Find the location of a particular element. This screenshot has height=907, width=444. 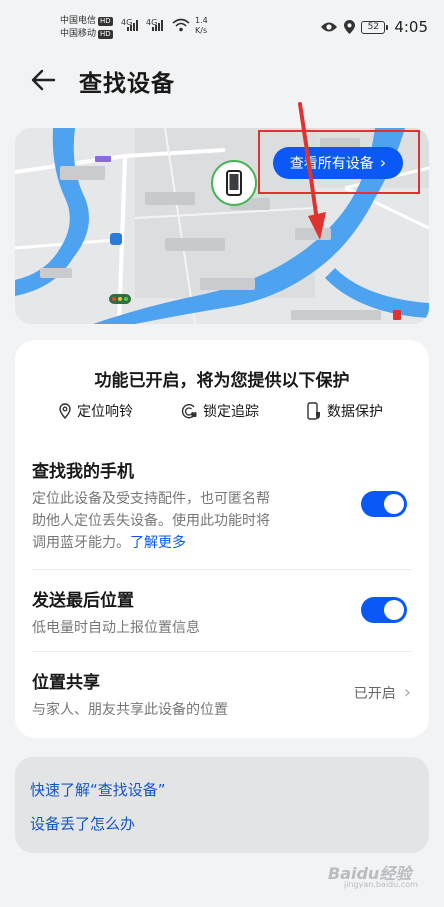

last-location-toggle is located at coordinates (384, 610).